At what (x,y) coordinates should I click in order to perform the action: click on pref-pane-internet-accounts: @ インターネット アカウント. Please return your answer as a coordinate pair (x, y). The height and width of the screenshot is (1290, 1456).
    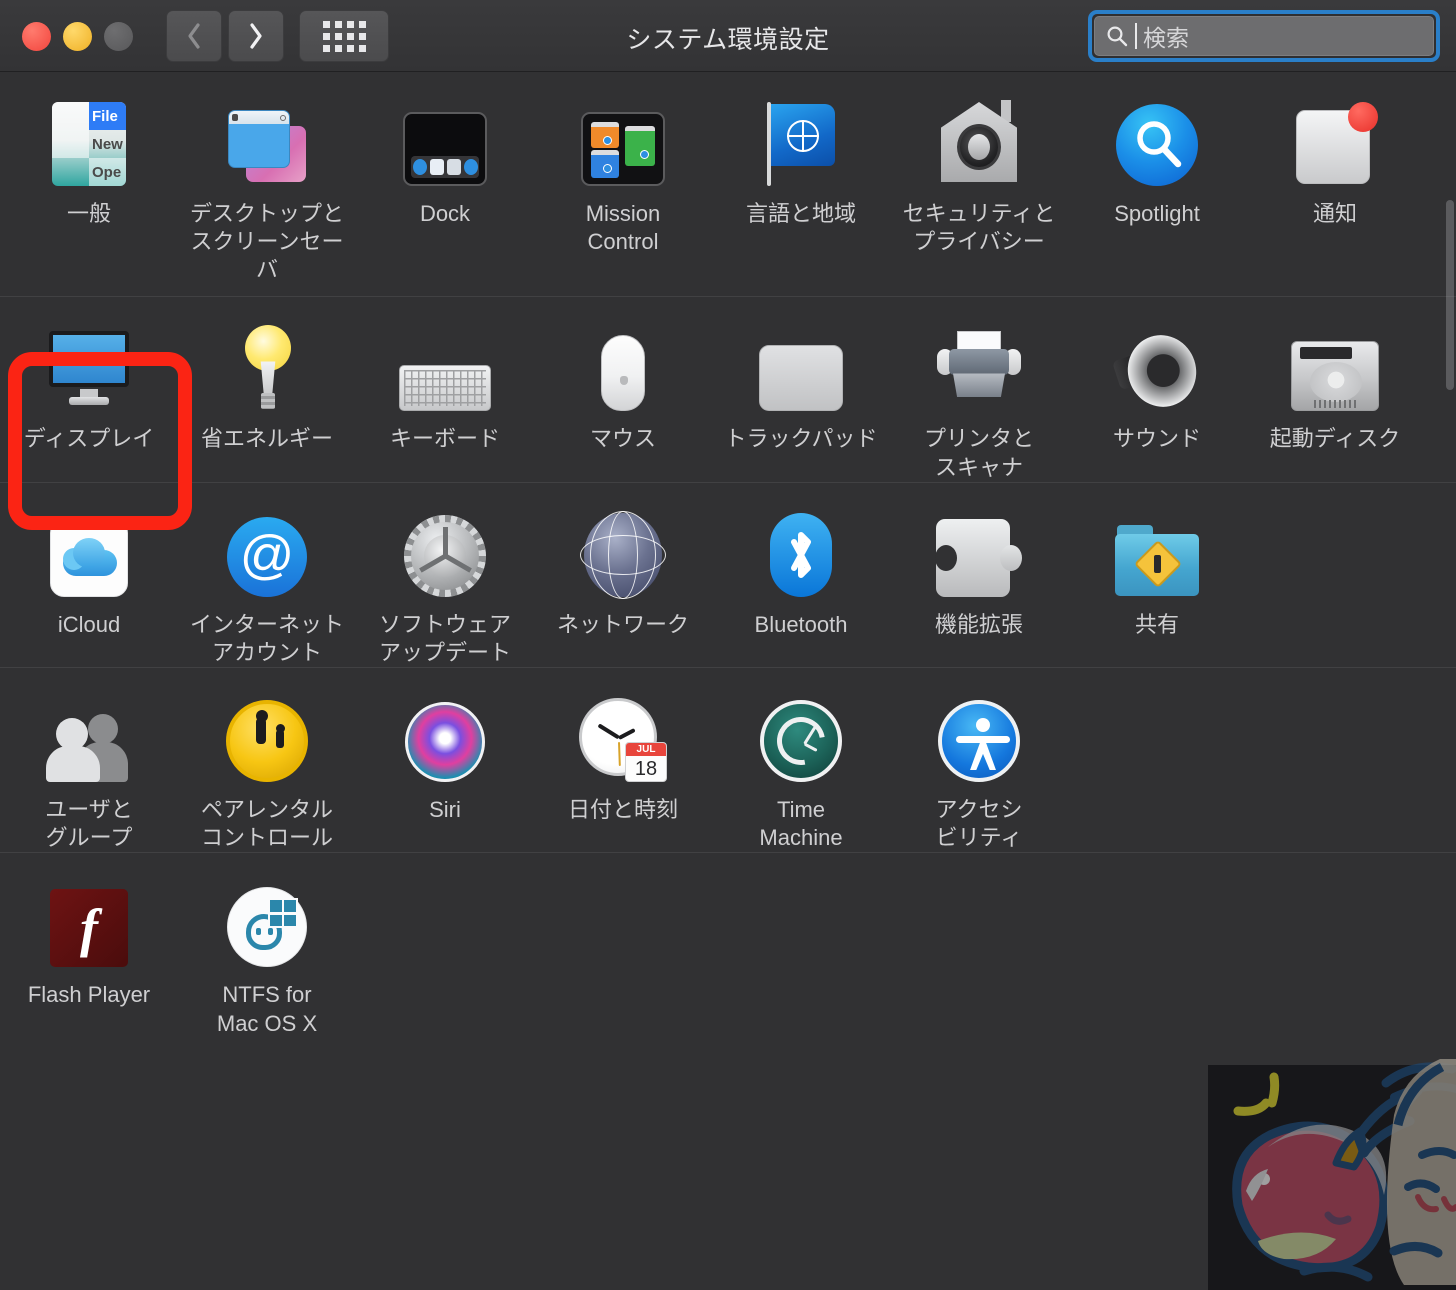
    Looking at the image, I should click on (267, 575).